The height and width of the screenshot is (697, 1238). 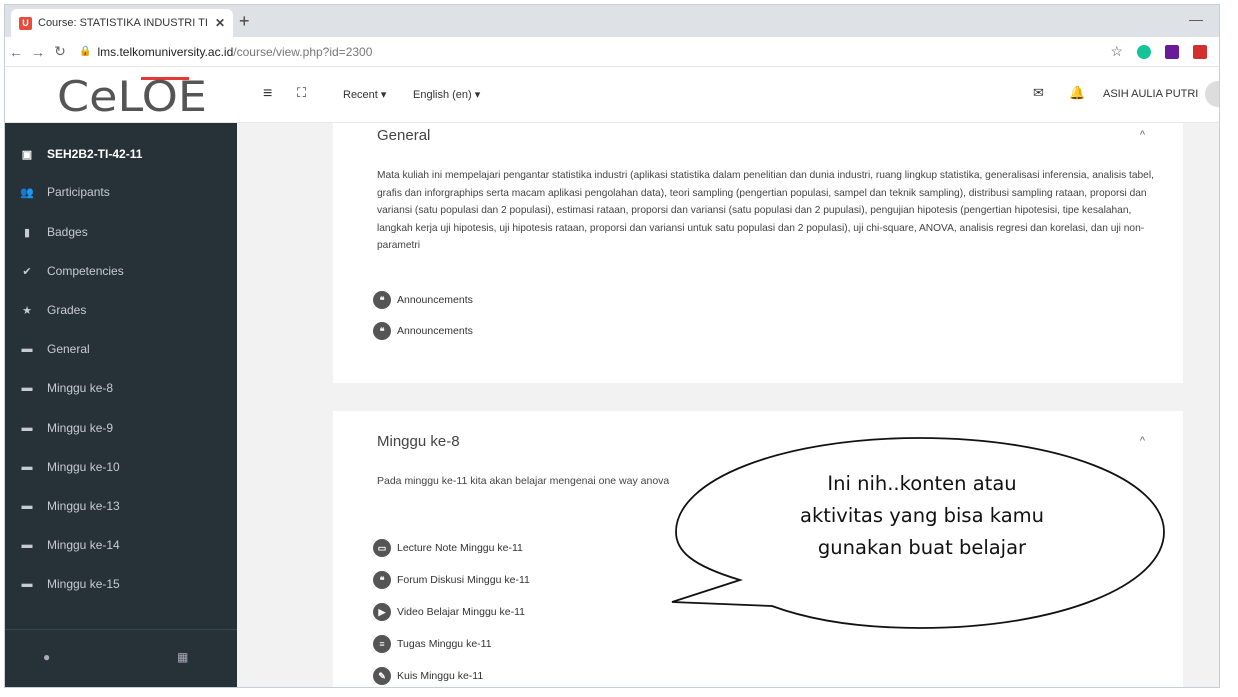 I want to click on callout-line-2: aktivitas yang bisa kamu, so click(x=922, y=515).